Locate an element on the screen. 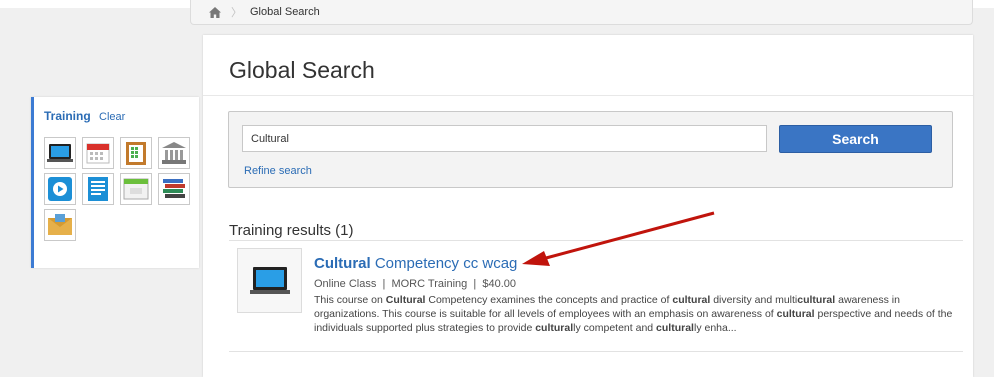 The width and height of the screenshot is (994, 377). filter-library-button is located at coordinates (174, 189).